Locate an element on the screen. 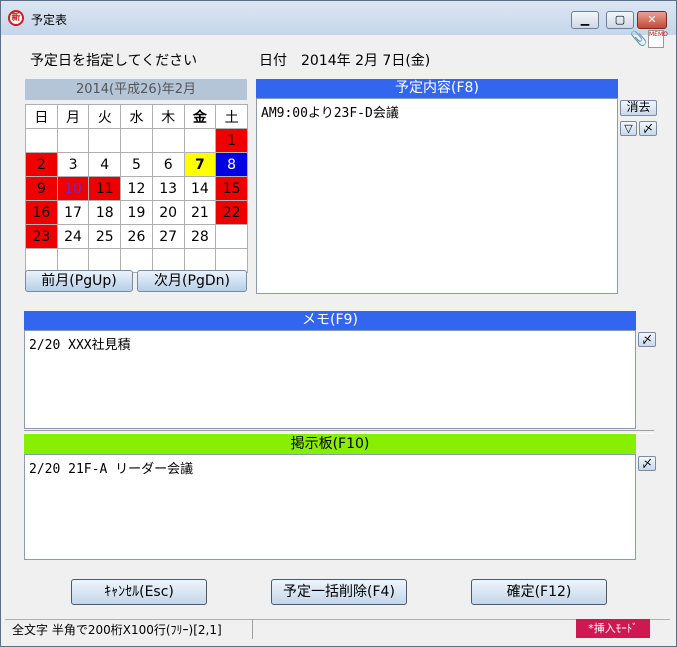 The width and height of the screenshot is (677, 647). memo-header: メモ(F9) is located at coordinates (330, 320).